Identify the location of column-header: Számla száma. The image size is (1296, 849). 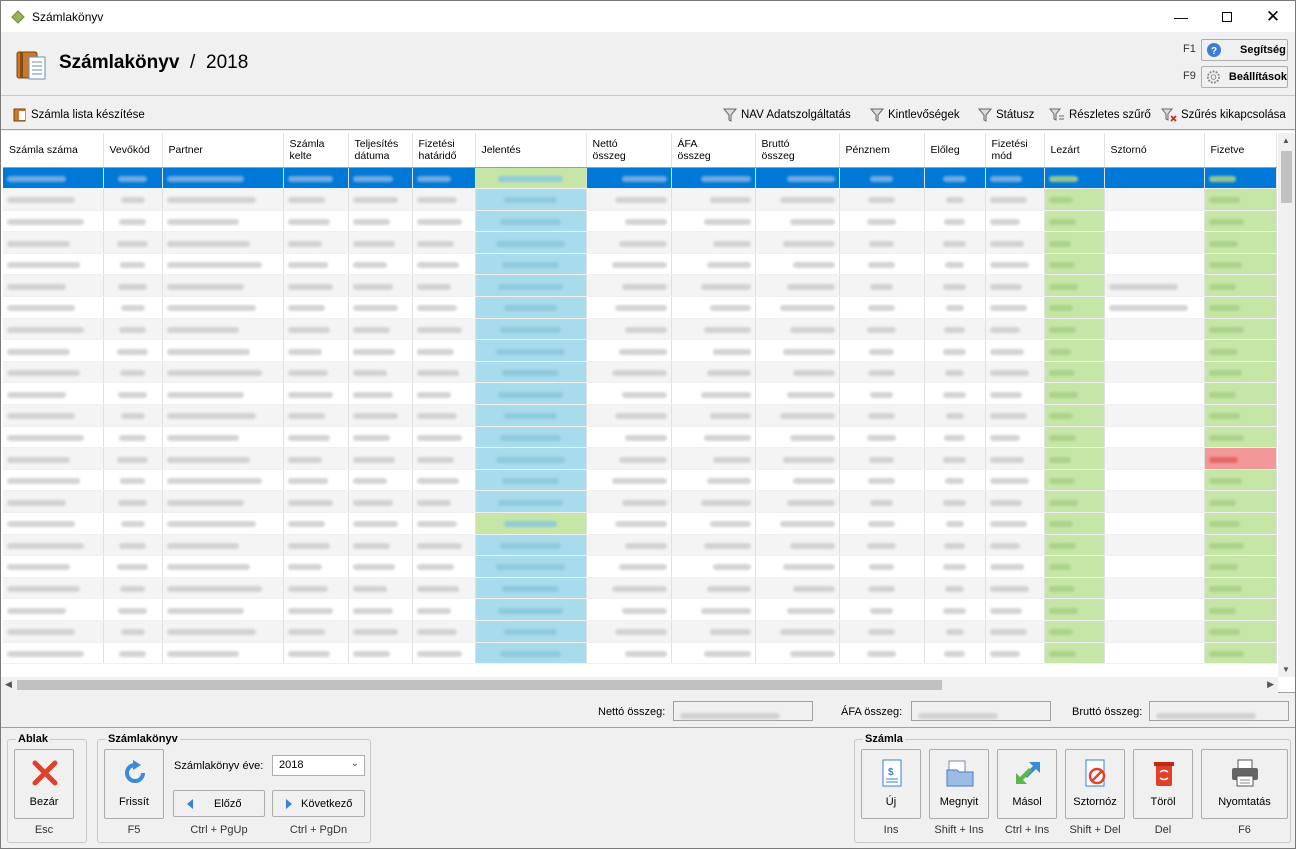
(53, 150).